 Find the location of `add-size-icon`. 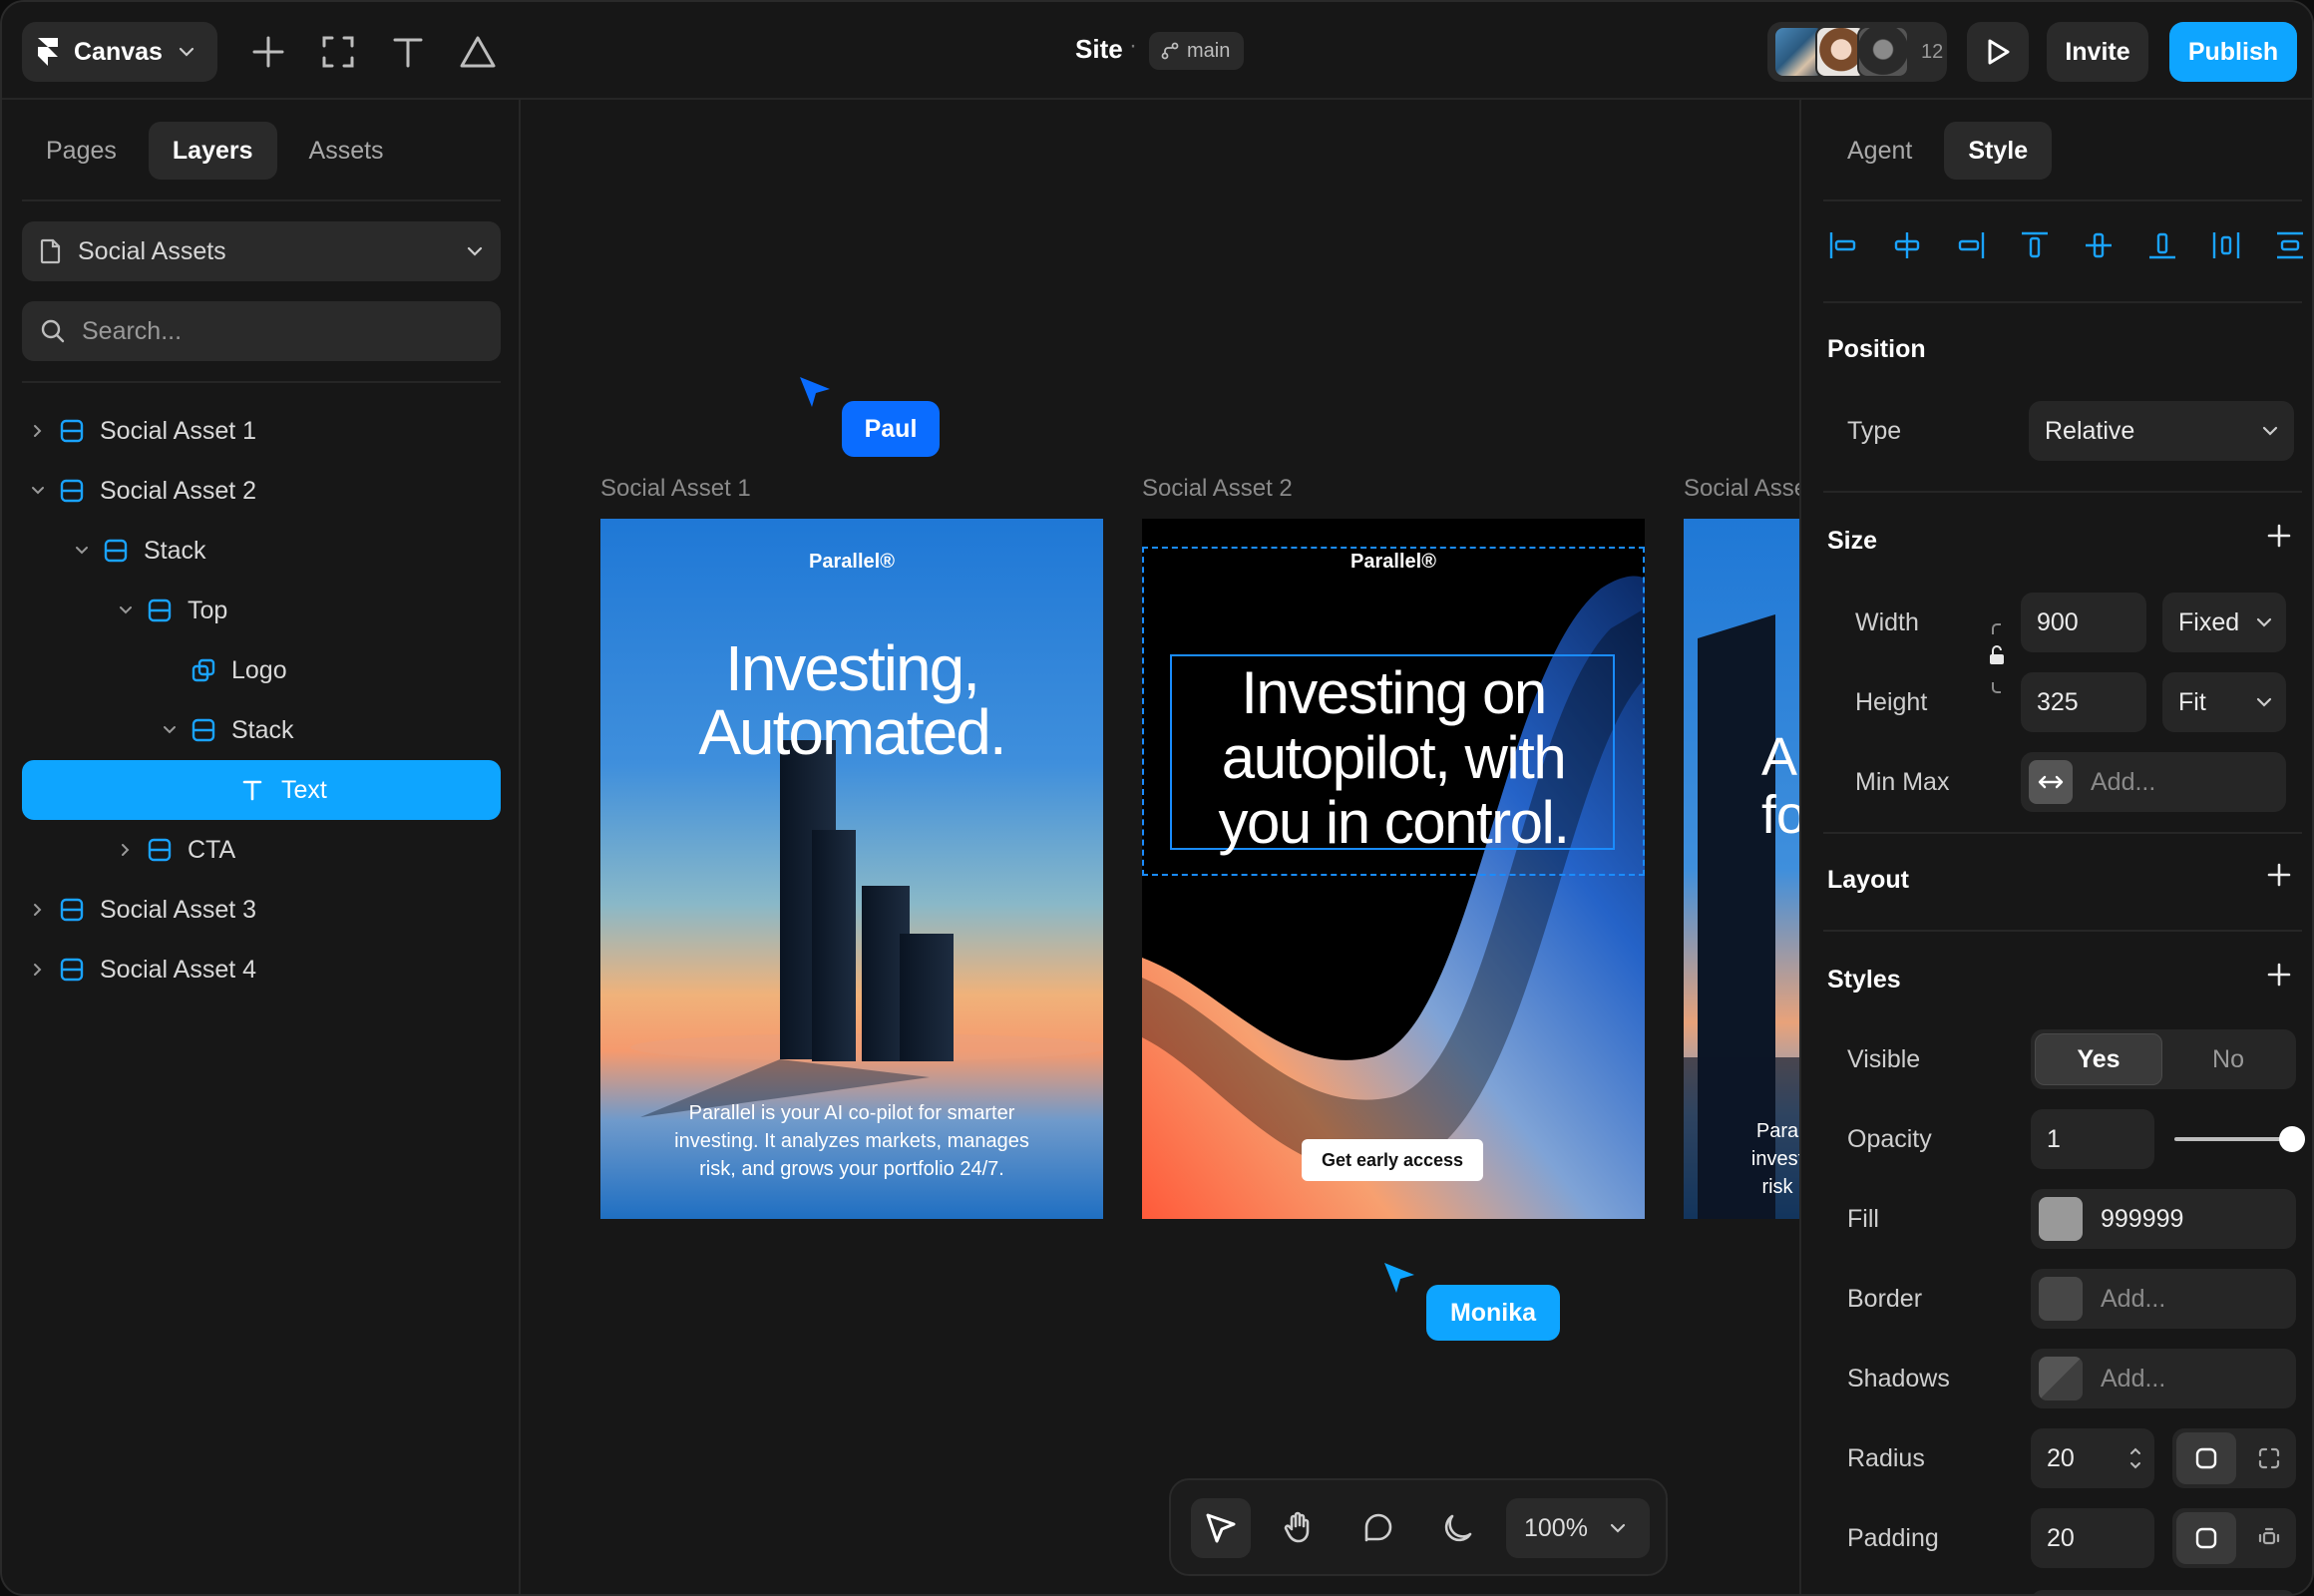

add-size-icon is located at coordinates (2279, 536).